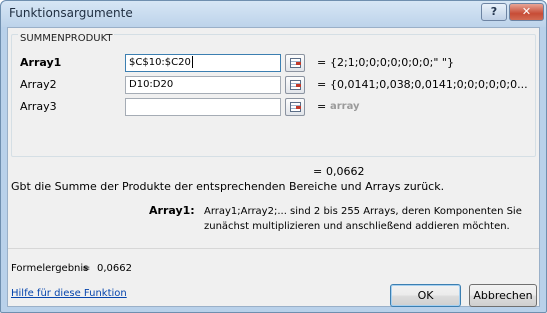 This screenshot has width=547, height=313. Describe the element at coordinates (503, 295) in the screenshot. I see `cancel-button: Abbrechen` at that location.